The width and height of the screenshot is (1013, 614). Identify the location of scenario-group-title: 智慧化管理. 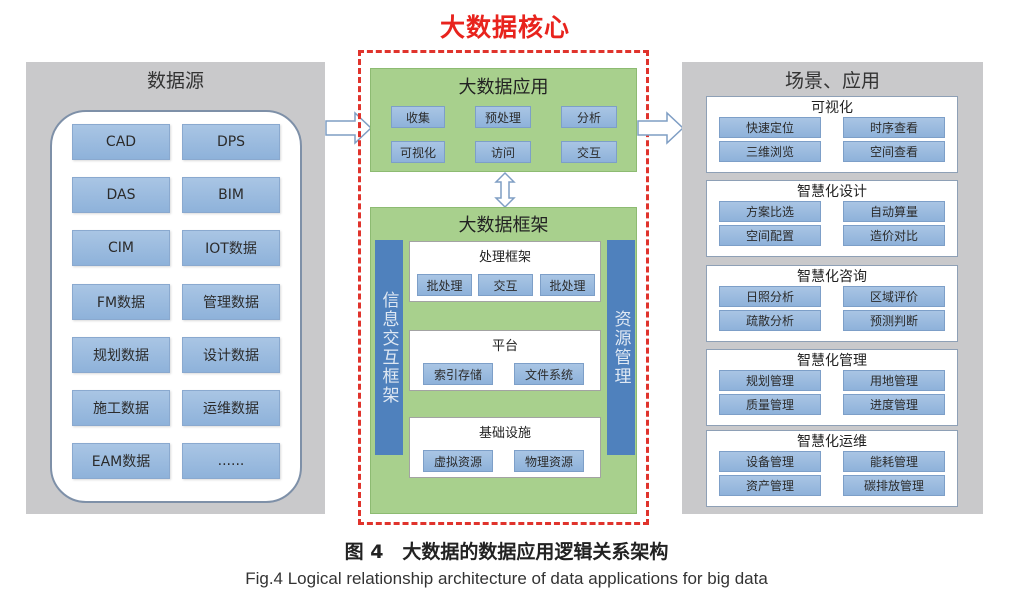
(832, 361).